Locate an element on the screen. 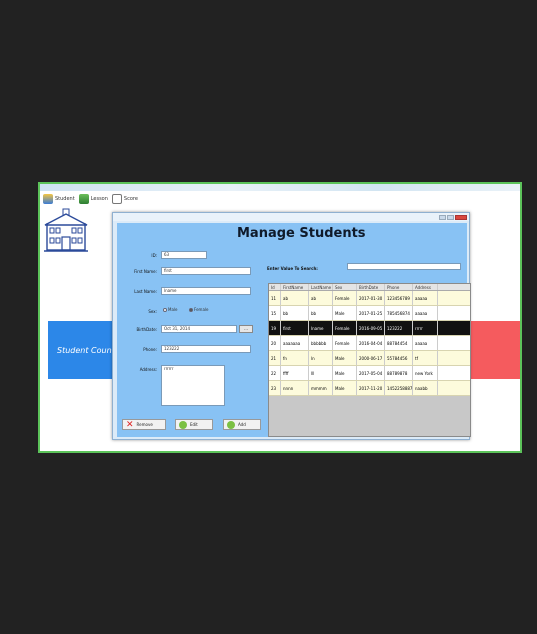 The image size is (537, 634). table-cell: bb is located at coordinates (295, 313).